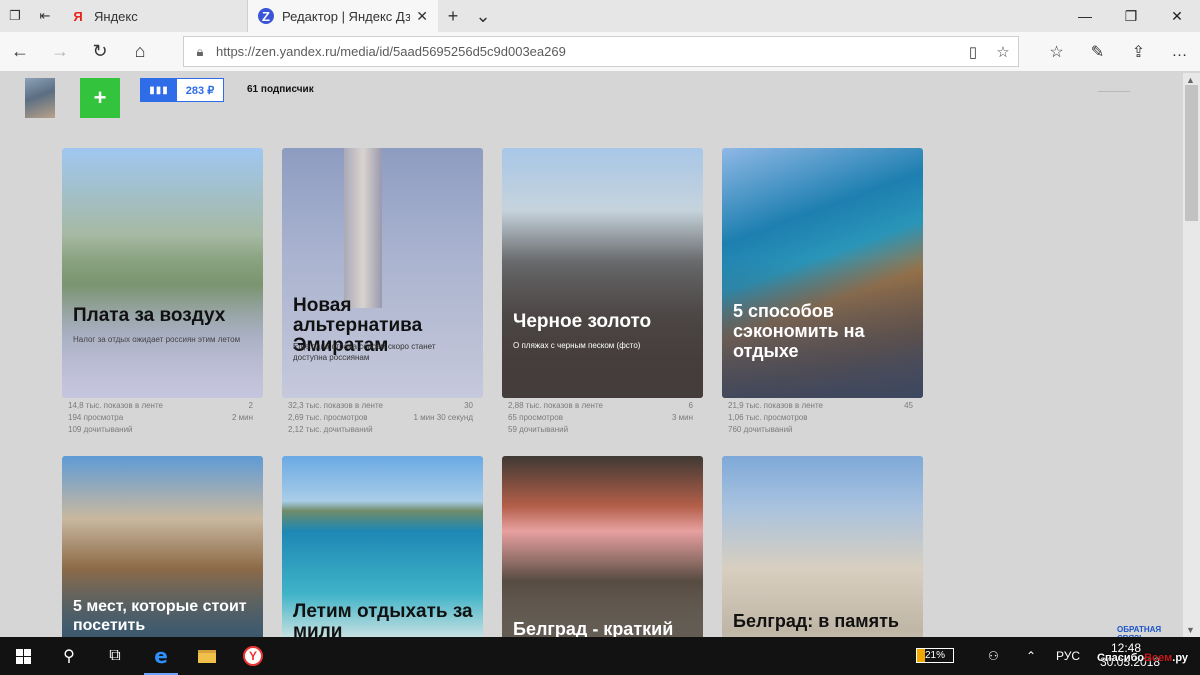  I want to click on avatar, so click(40, 98).